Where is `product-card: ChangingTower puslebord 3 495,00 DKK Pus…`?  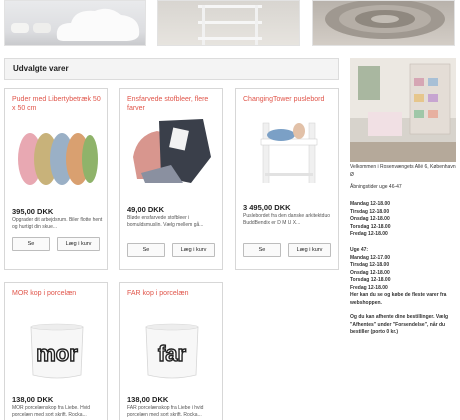
product-card: ChangingTower puslebord 3 495,00 DKK Pus… is located at coordinates (287, 179).